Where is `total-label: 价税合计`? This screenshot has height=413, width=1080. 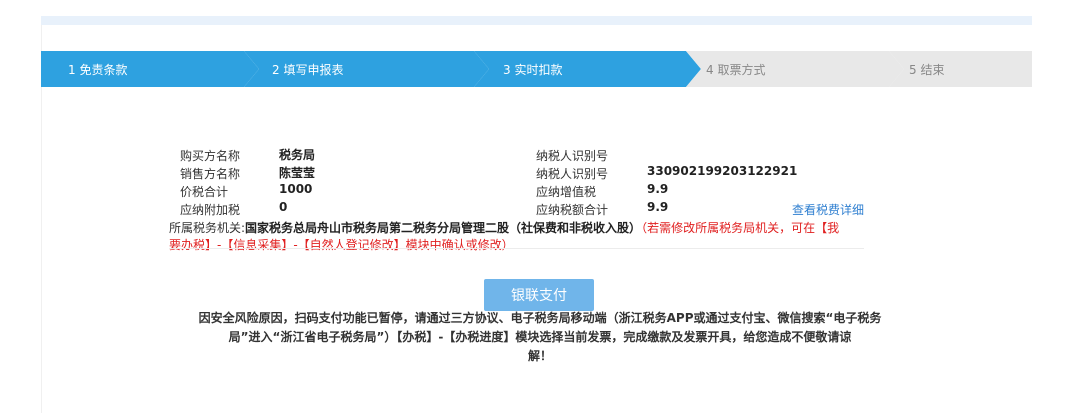 total-label: 价税合计 is located at coordinates (204, 192).